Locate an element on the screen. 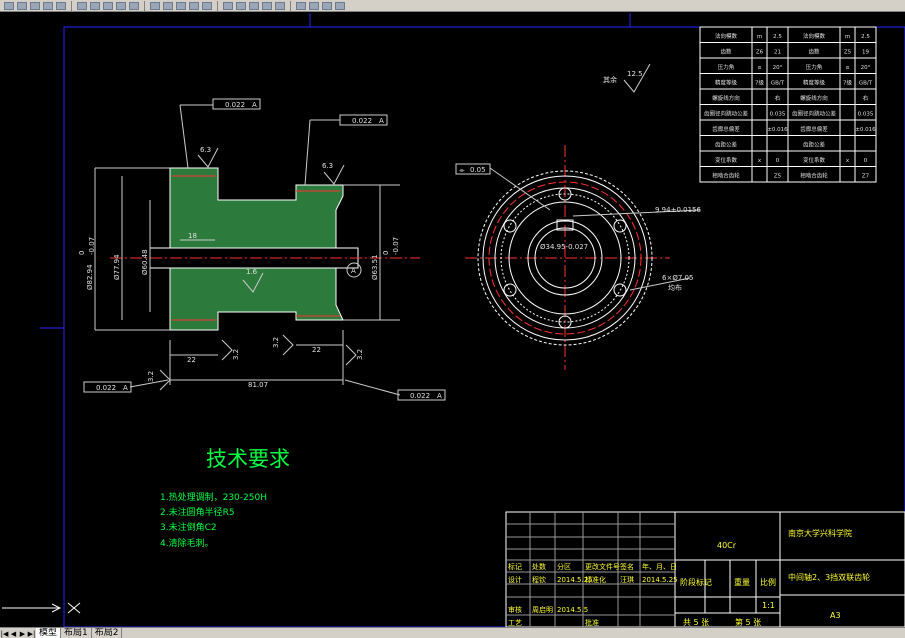  len-18: 18 is located at coordinates (192, 236).